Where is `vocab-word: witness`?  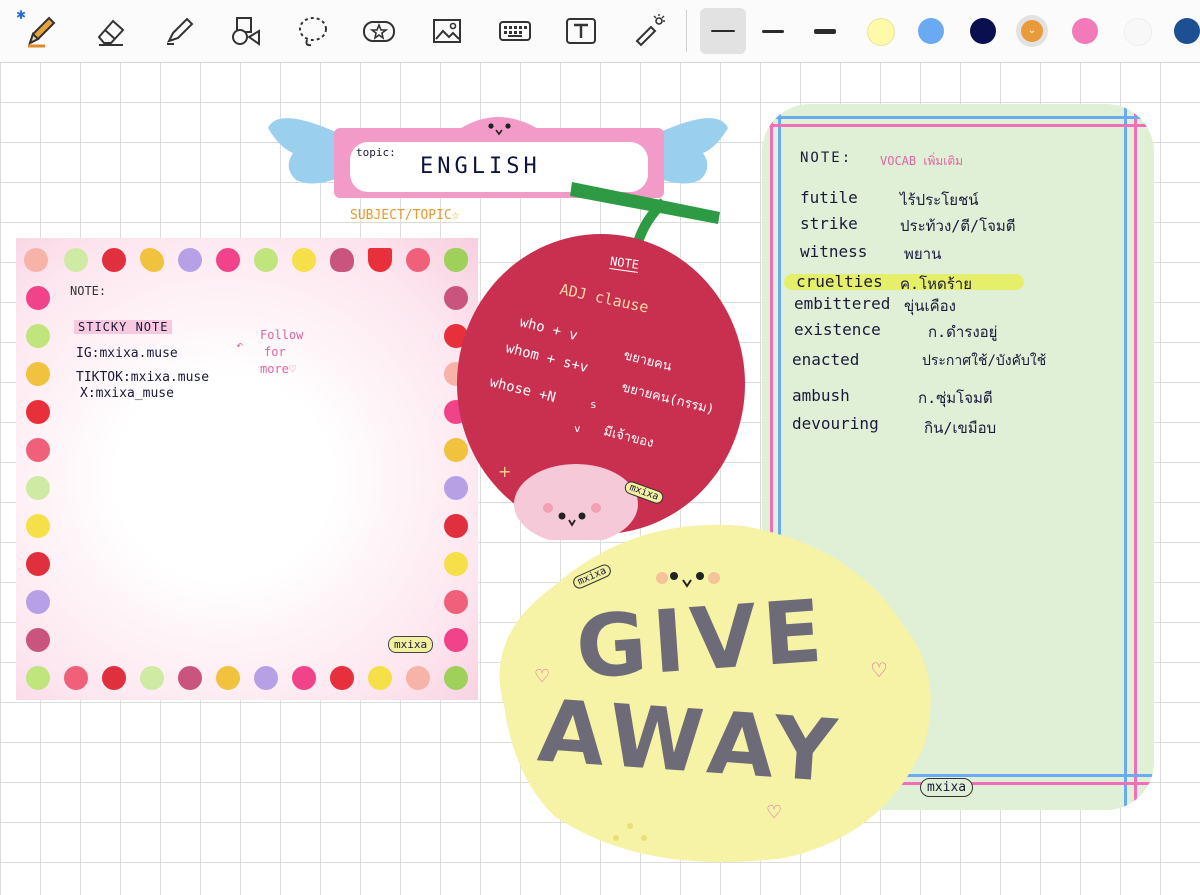
vocab-word: witness is located at coordinates (834, 251).